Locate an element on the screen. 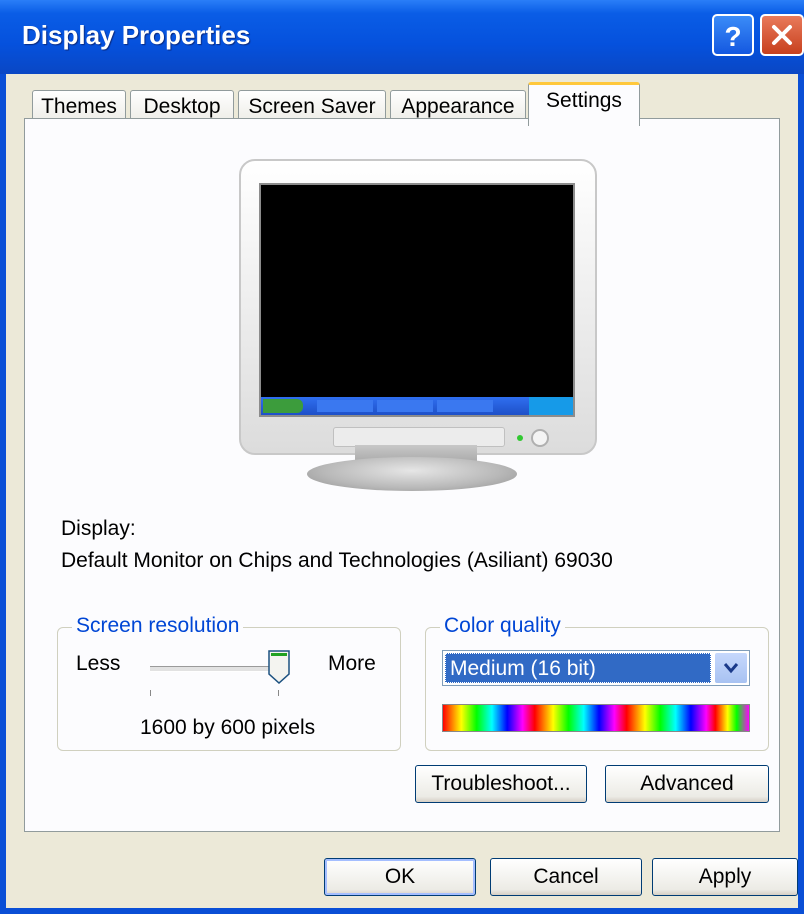 This screenshot has height=914, width=804. title-bar: Display Properties ? is located at coordinates (402, 37).